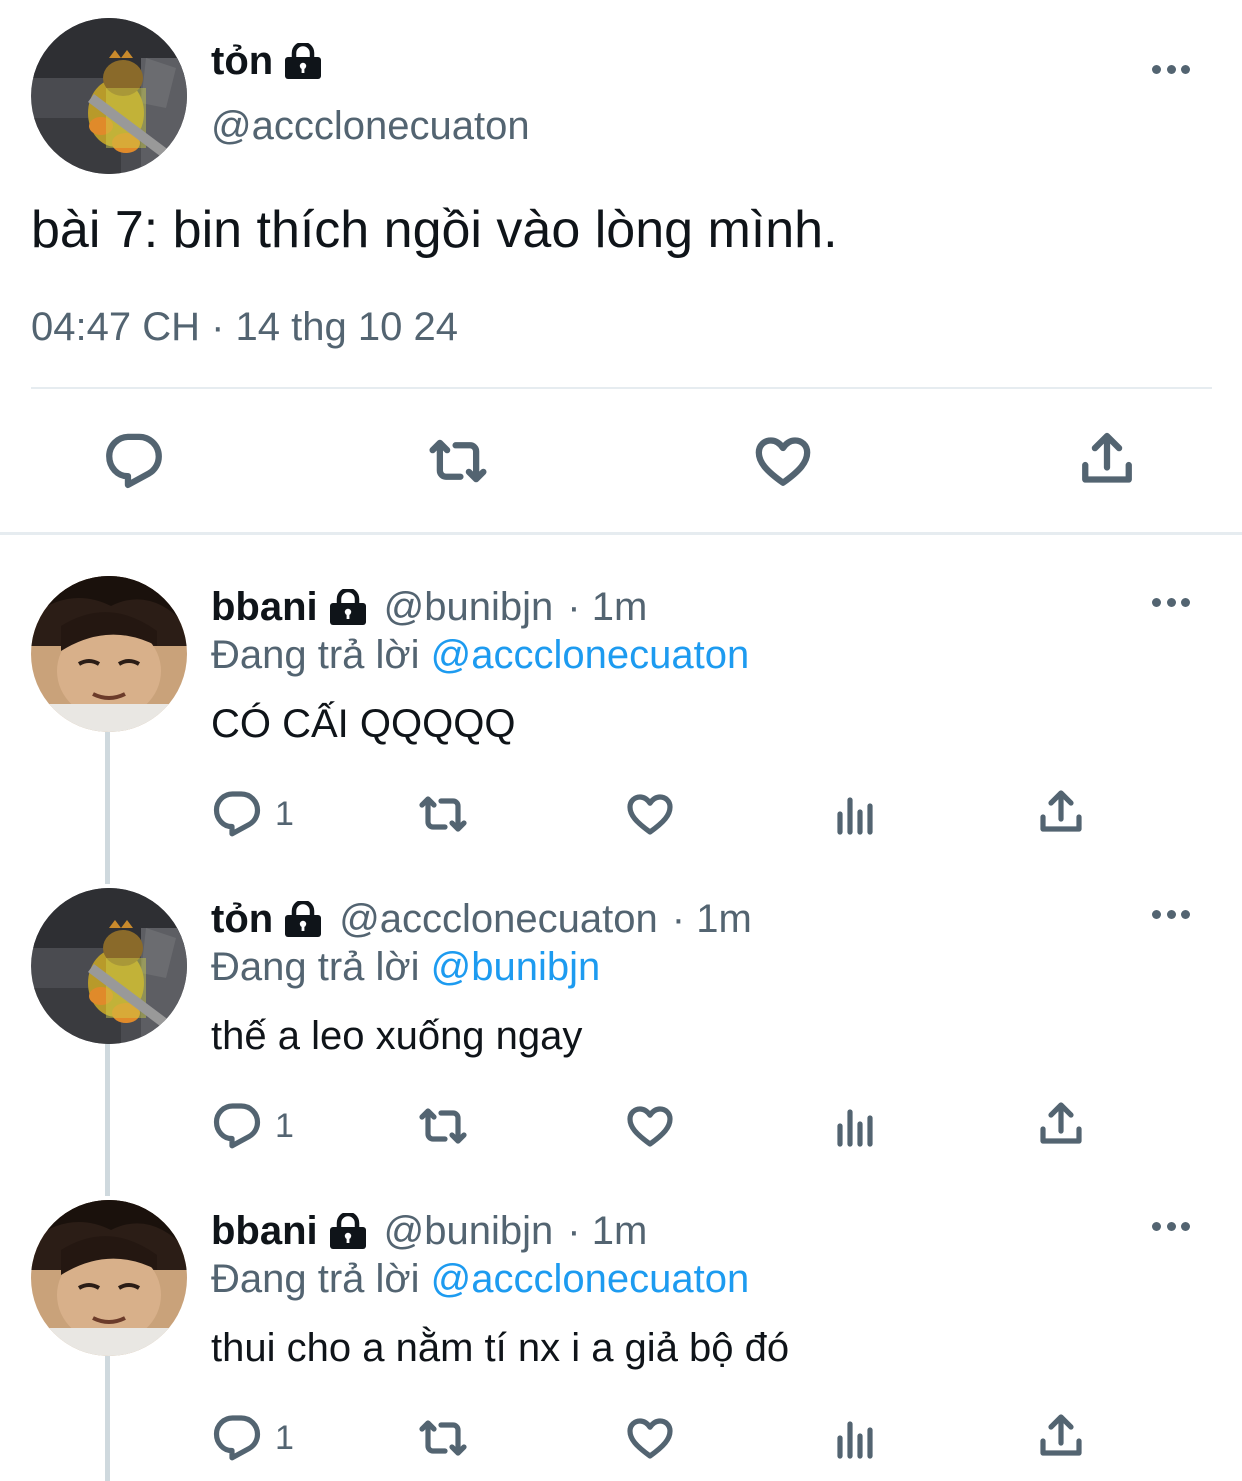  I want to click on reply-text: thui cho a nằm tí nx i a giả bộ đó, so click(500, 1348).